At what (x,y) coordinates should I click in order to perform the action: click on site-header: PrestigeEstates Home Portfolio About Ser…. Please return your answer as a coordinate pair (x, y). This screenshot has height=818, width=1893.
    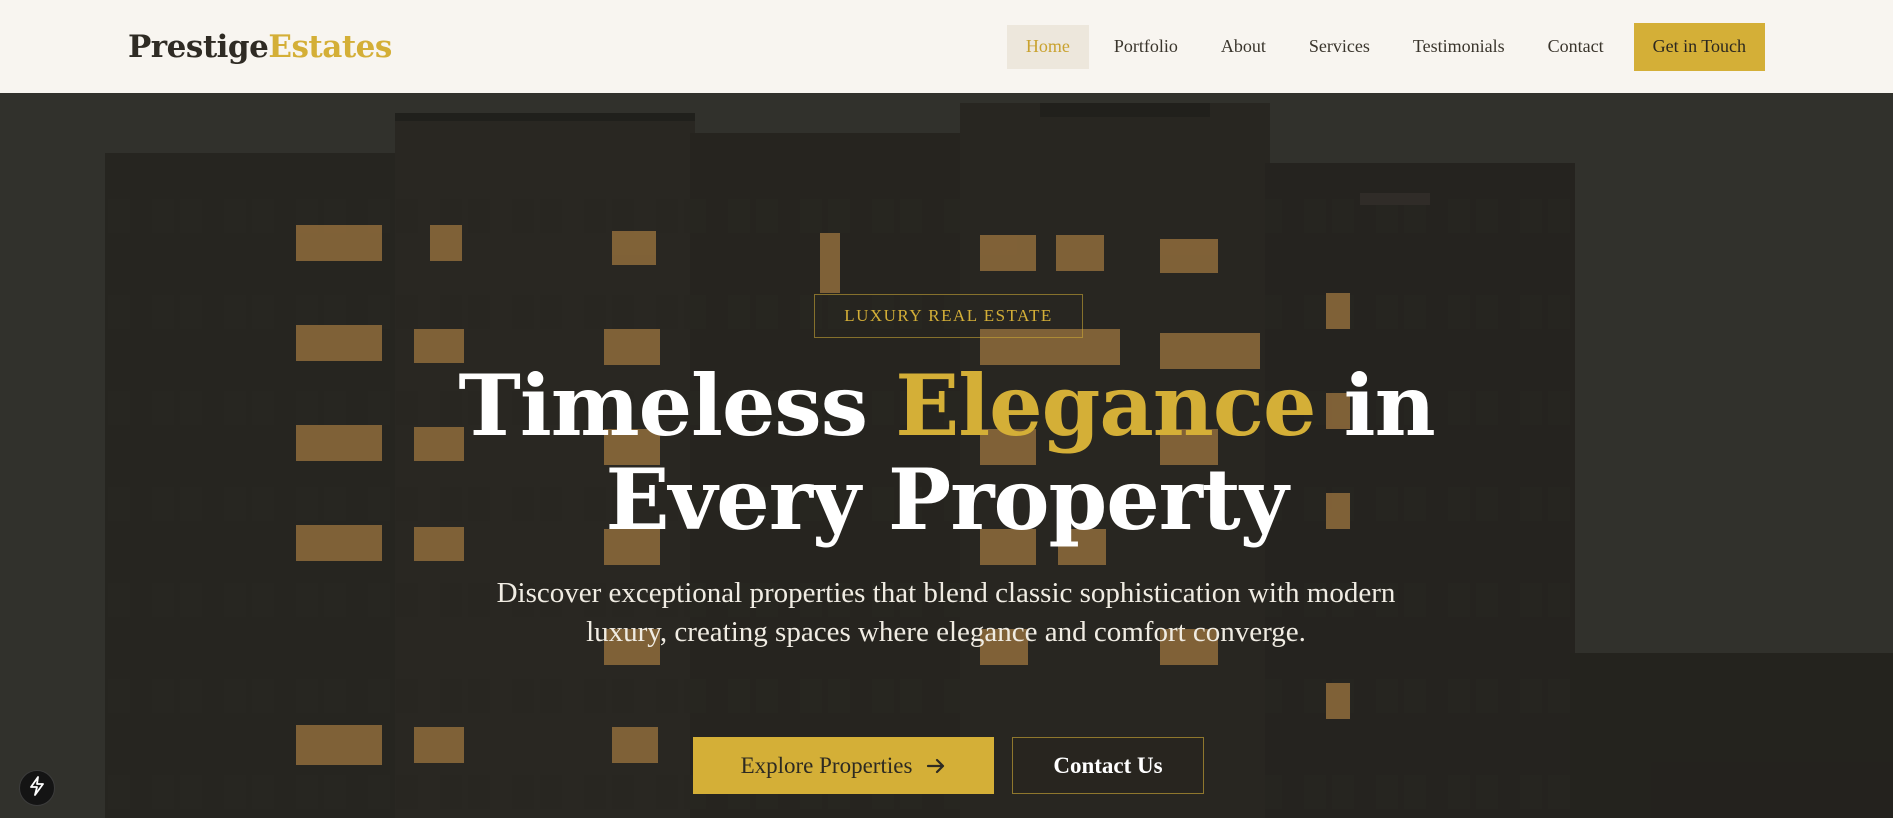
    Looking at the image, I should click on (946, 46).